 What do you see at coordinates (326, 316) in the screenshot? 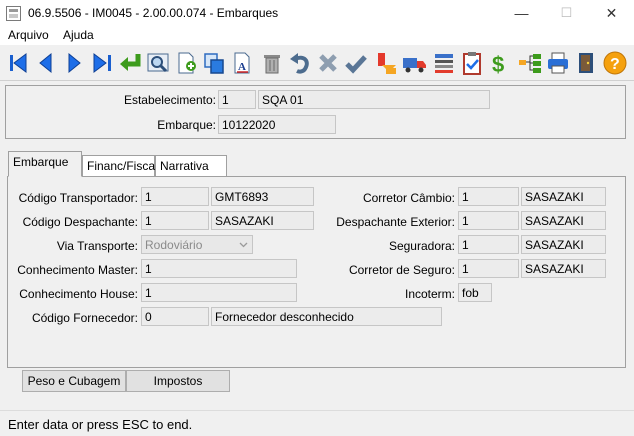
I see `fornecedor-name-field: Fornecedor desconhecido` at bounding box center [326, 316].